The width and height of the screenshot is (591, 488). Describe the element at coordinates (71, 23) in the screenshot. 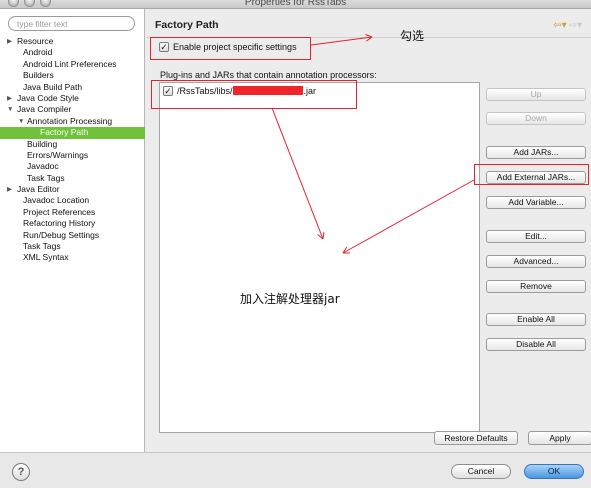

I see `filter-input` at that location.